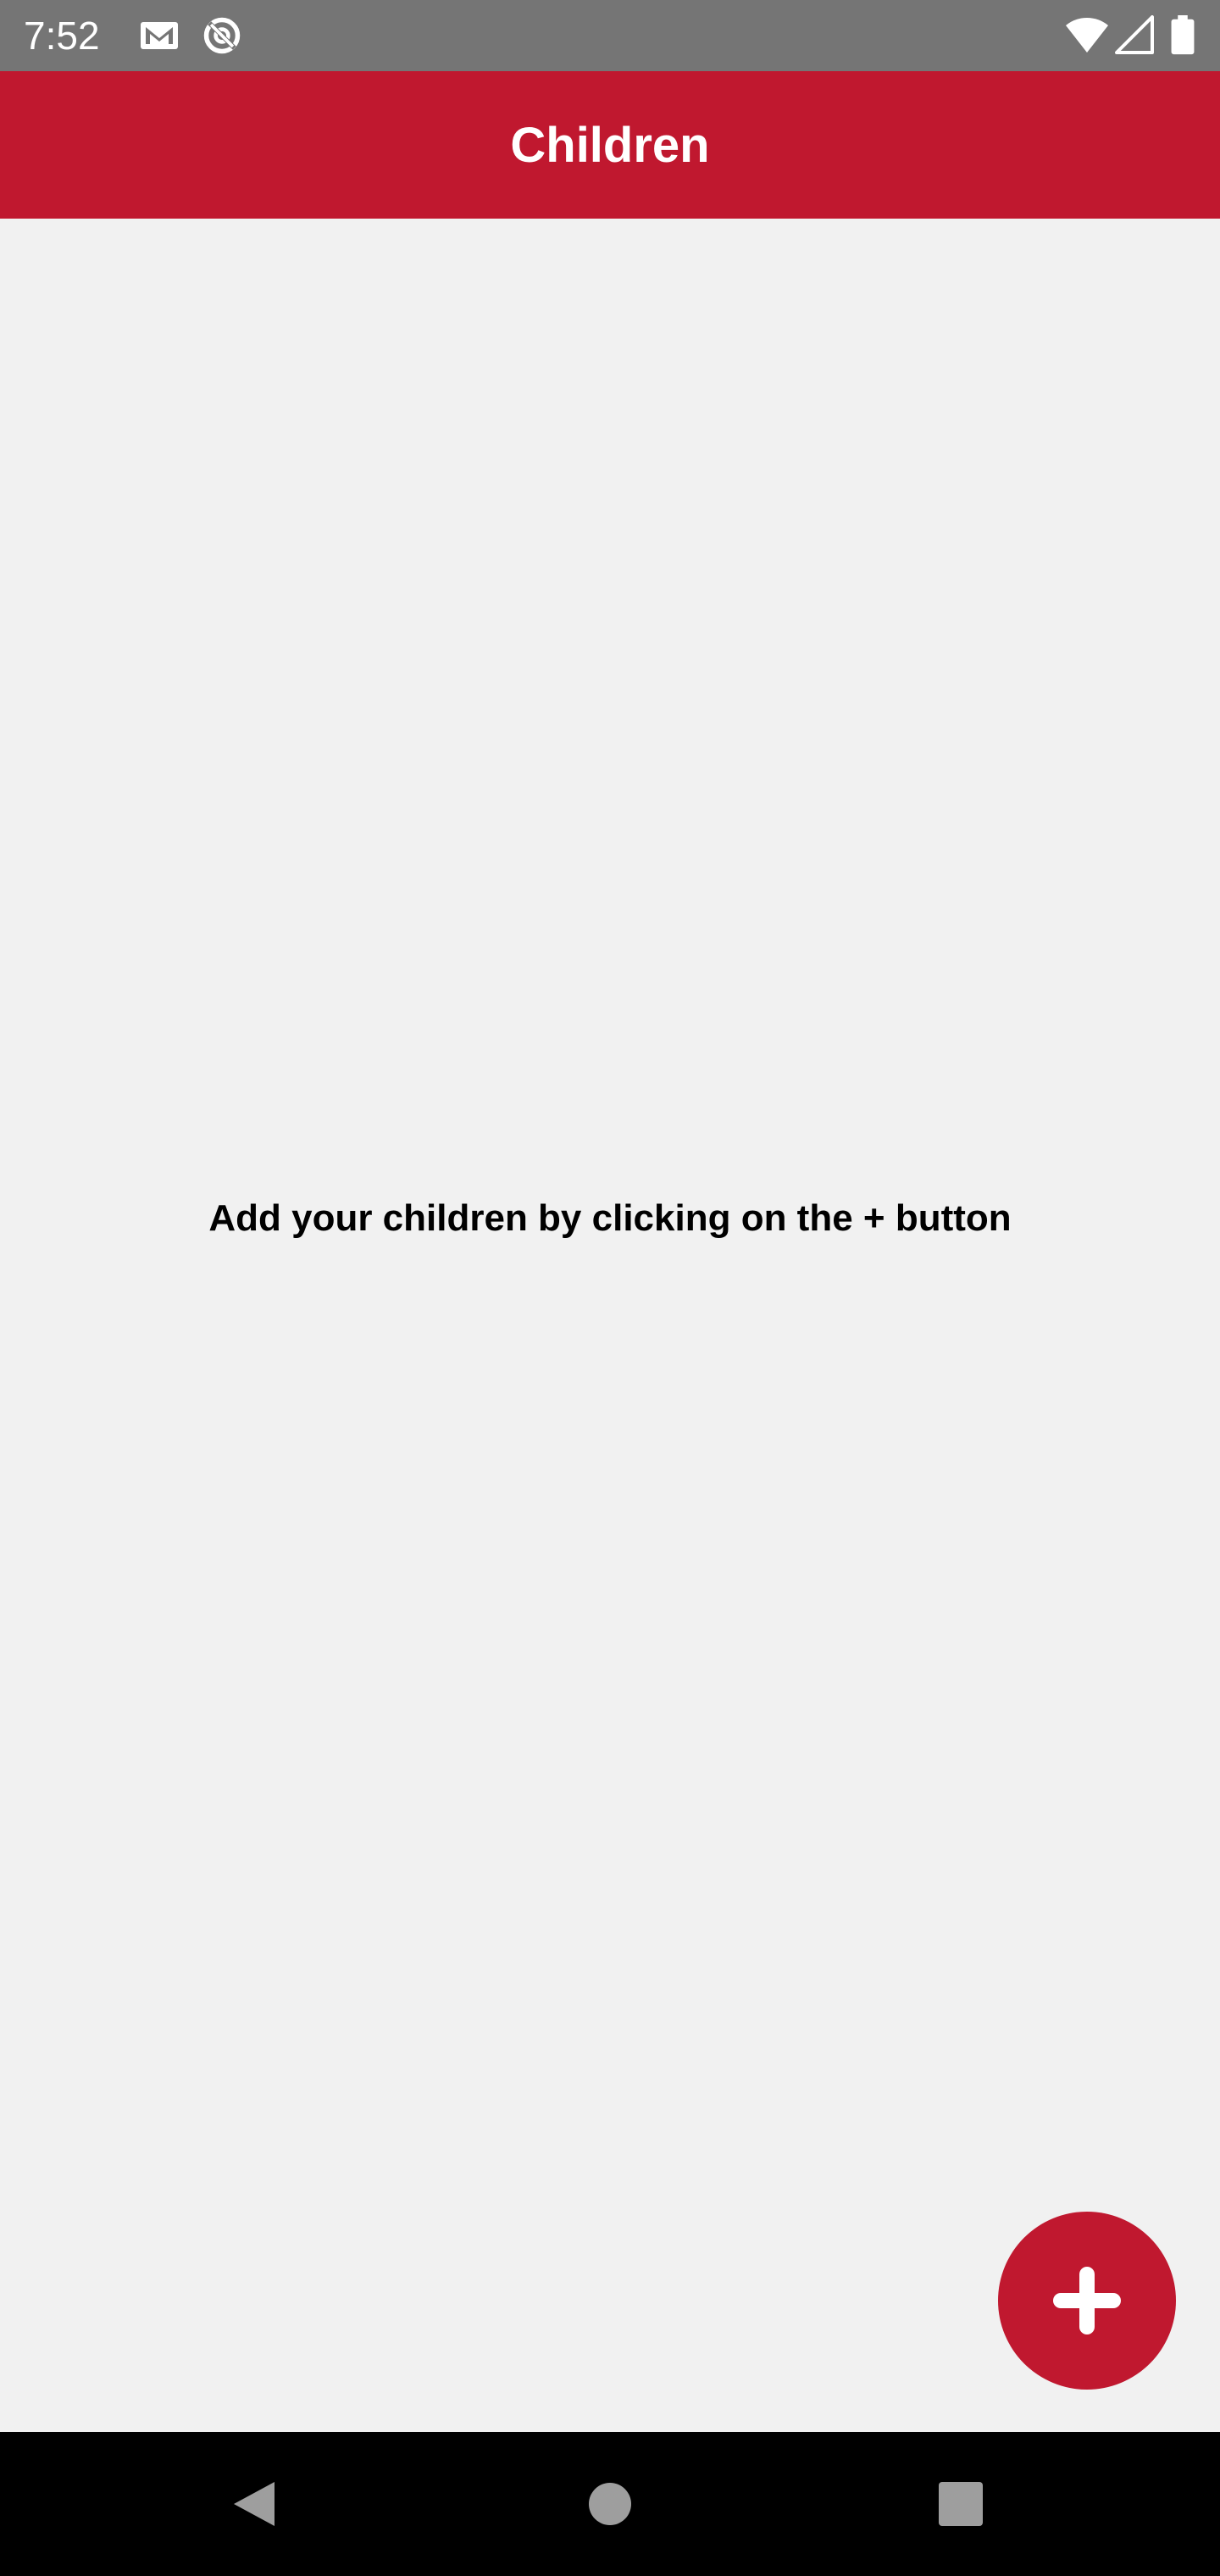 This screenshot has width=1220, height=2576. I want to click on navigation-bar, so click(610, 2504).